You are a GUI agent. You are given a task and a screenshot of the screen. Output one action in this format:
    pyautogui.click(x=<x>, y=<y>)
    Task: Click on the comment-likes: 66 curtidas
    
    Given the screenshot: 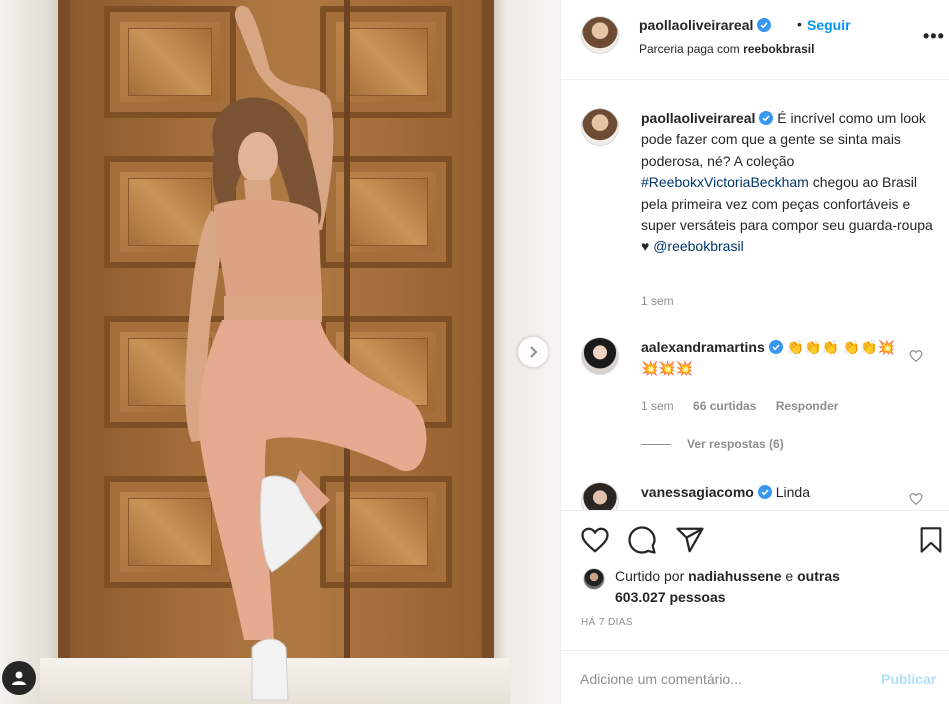 What is the action you would take?
    pyautogui.click(x=724, y=406)
    